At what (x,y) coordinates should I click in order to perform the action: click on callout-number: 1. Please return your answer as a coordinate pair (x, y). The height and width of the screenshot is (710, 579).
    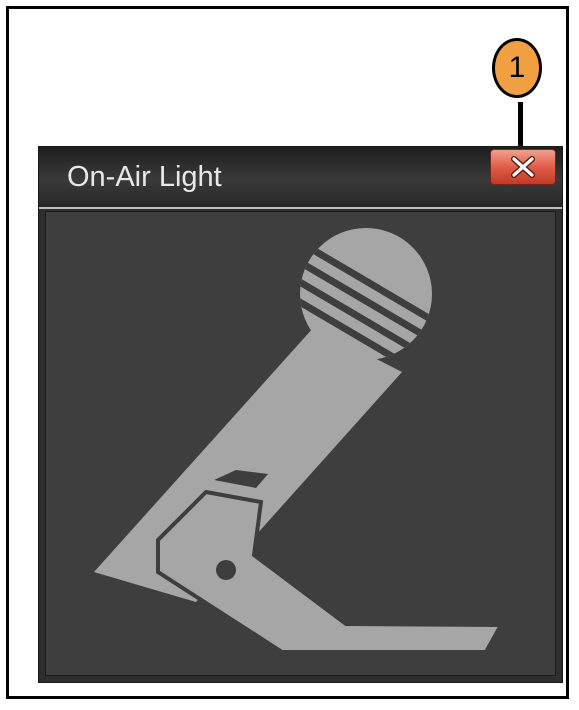
    Looking at the image, I should click on (517, 67).